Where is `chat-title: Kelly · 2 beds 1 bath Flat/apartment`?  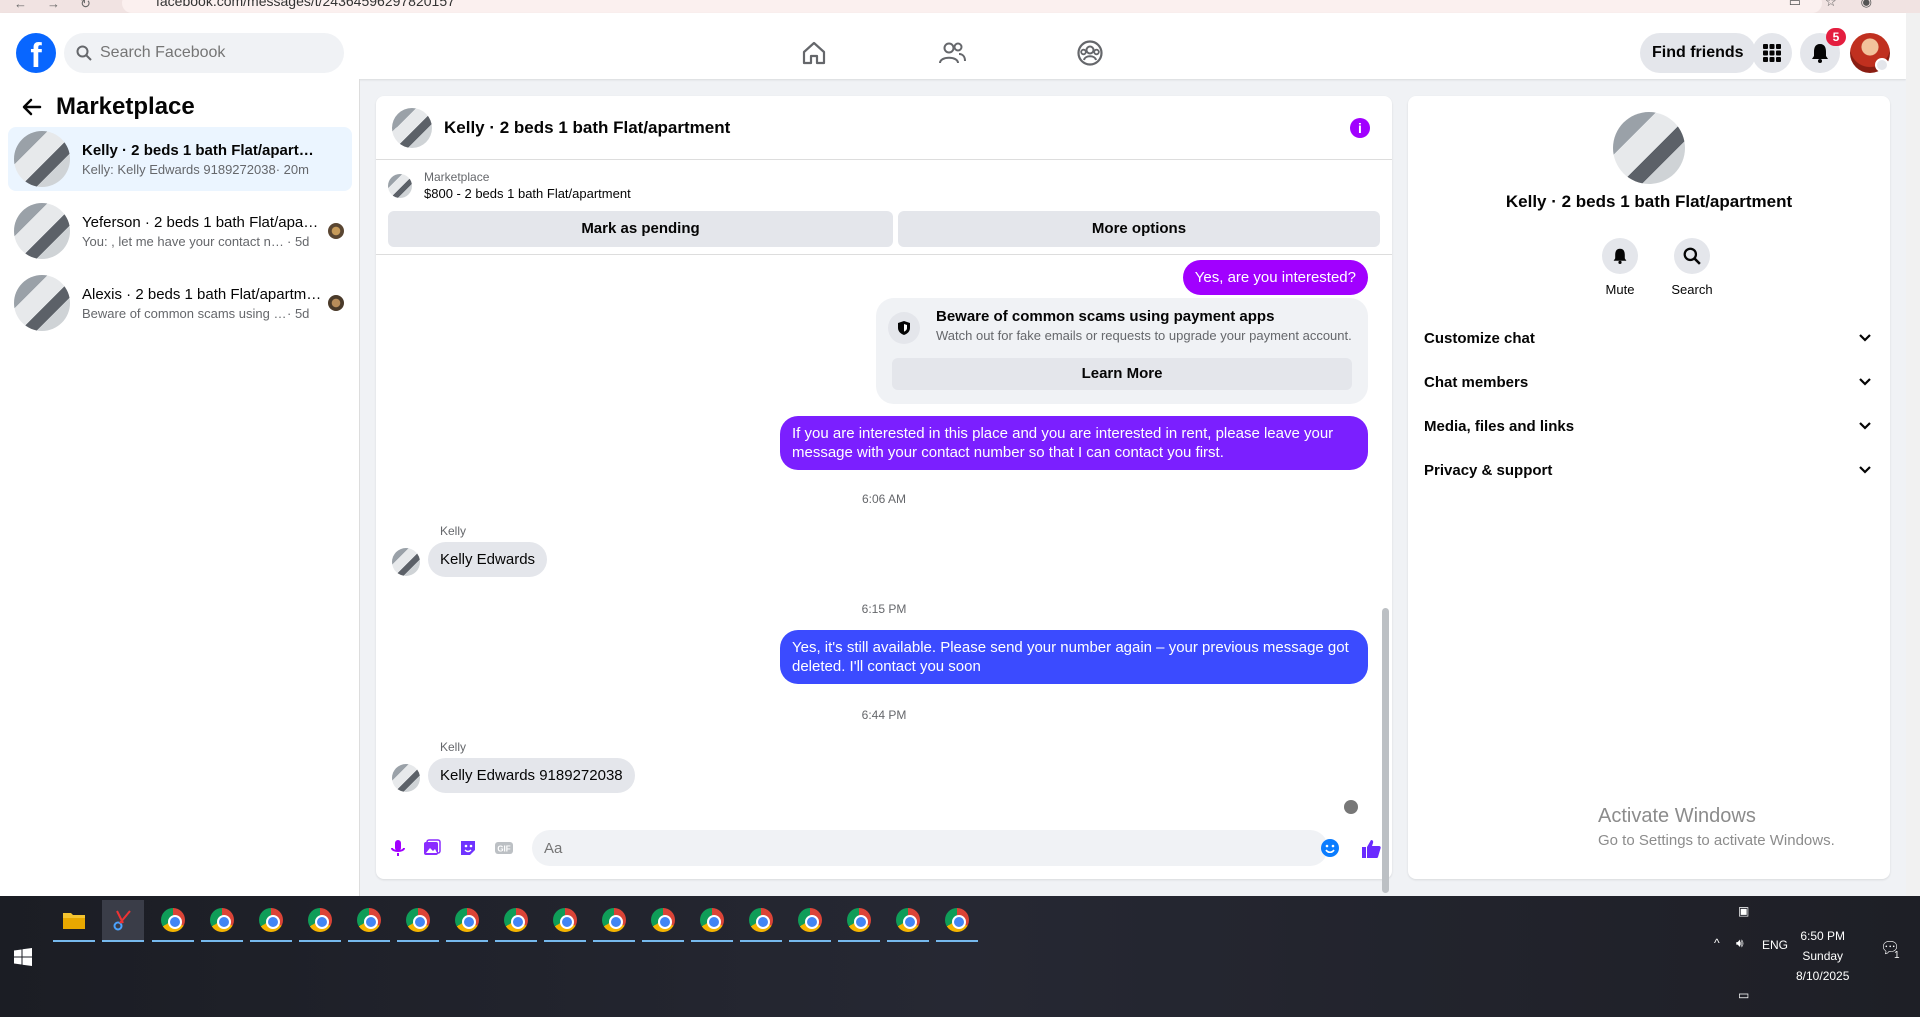
chat-title: Kelly · 2 beds 1 bath Flat/apartment is located at coordinates (587, 128).